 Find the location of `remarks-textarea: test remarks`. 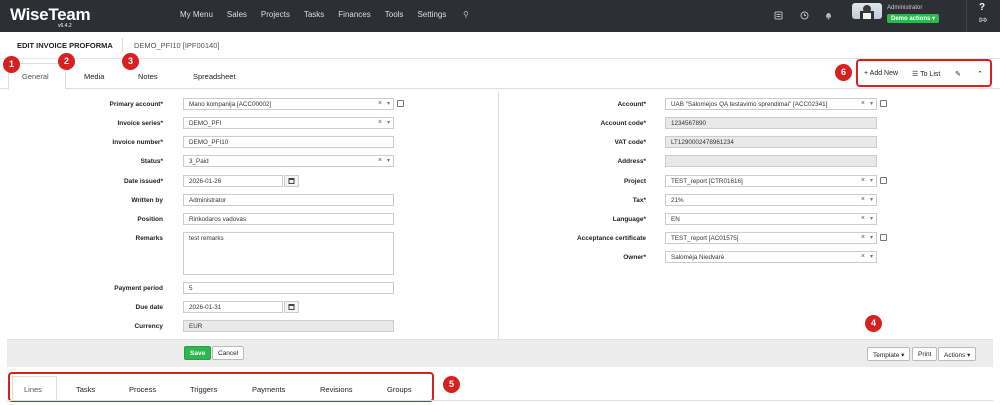

remarks-textarea: test remarks is located at coordinates (288, 253).